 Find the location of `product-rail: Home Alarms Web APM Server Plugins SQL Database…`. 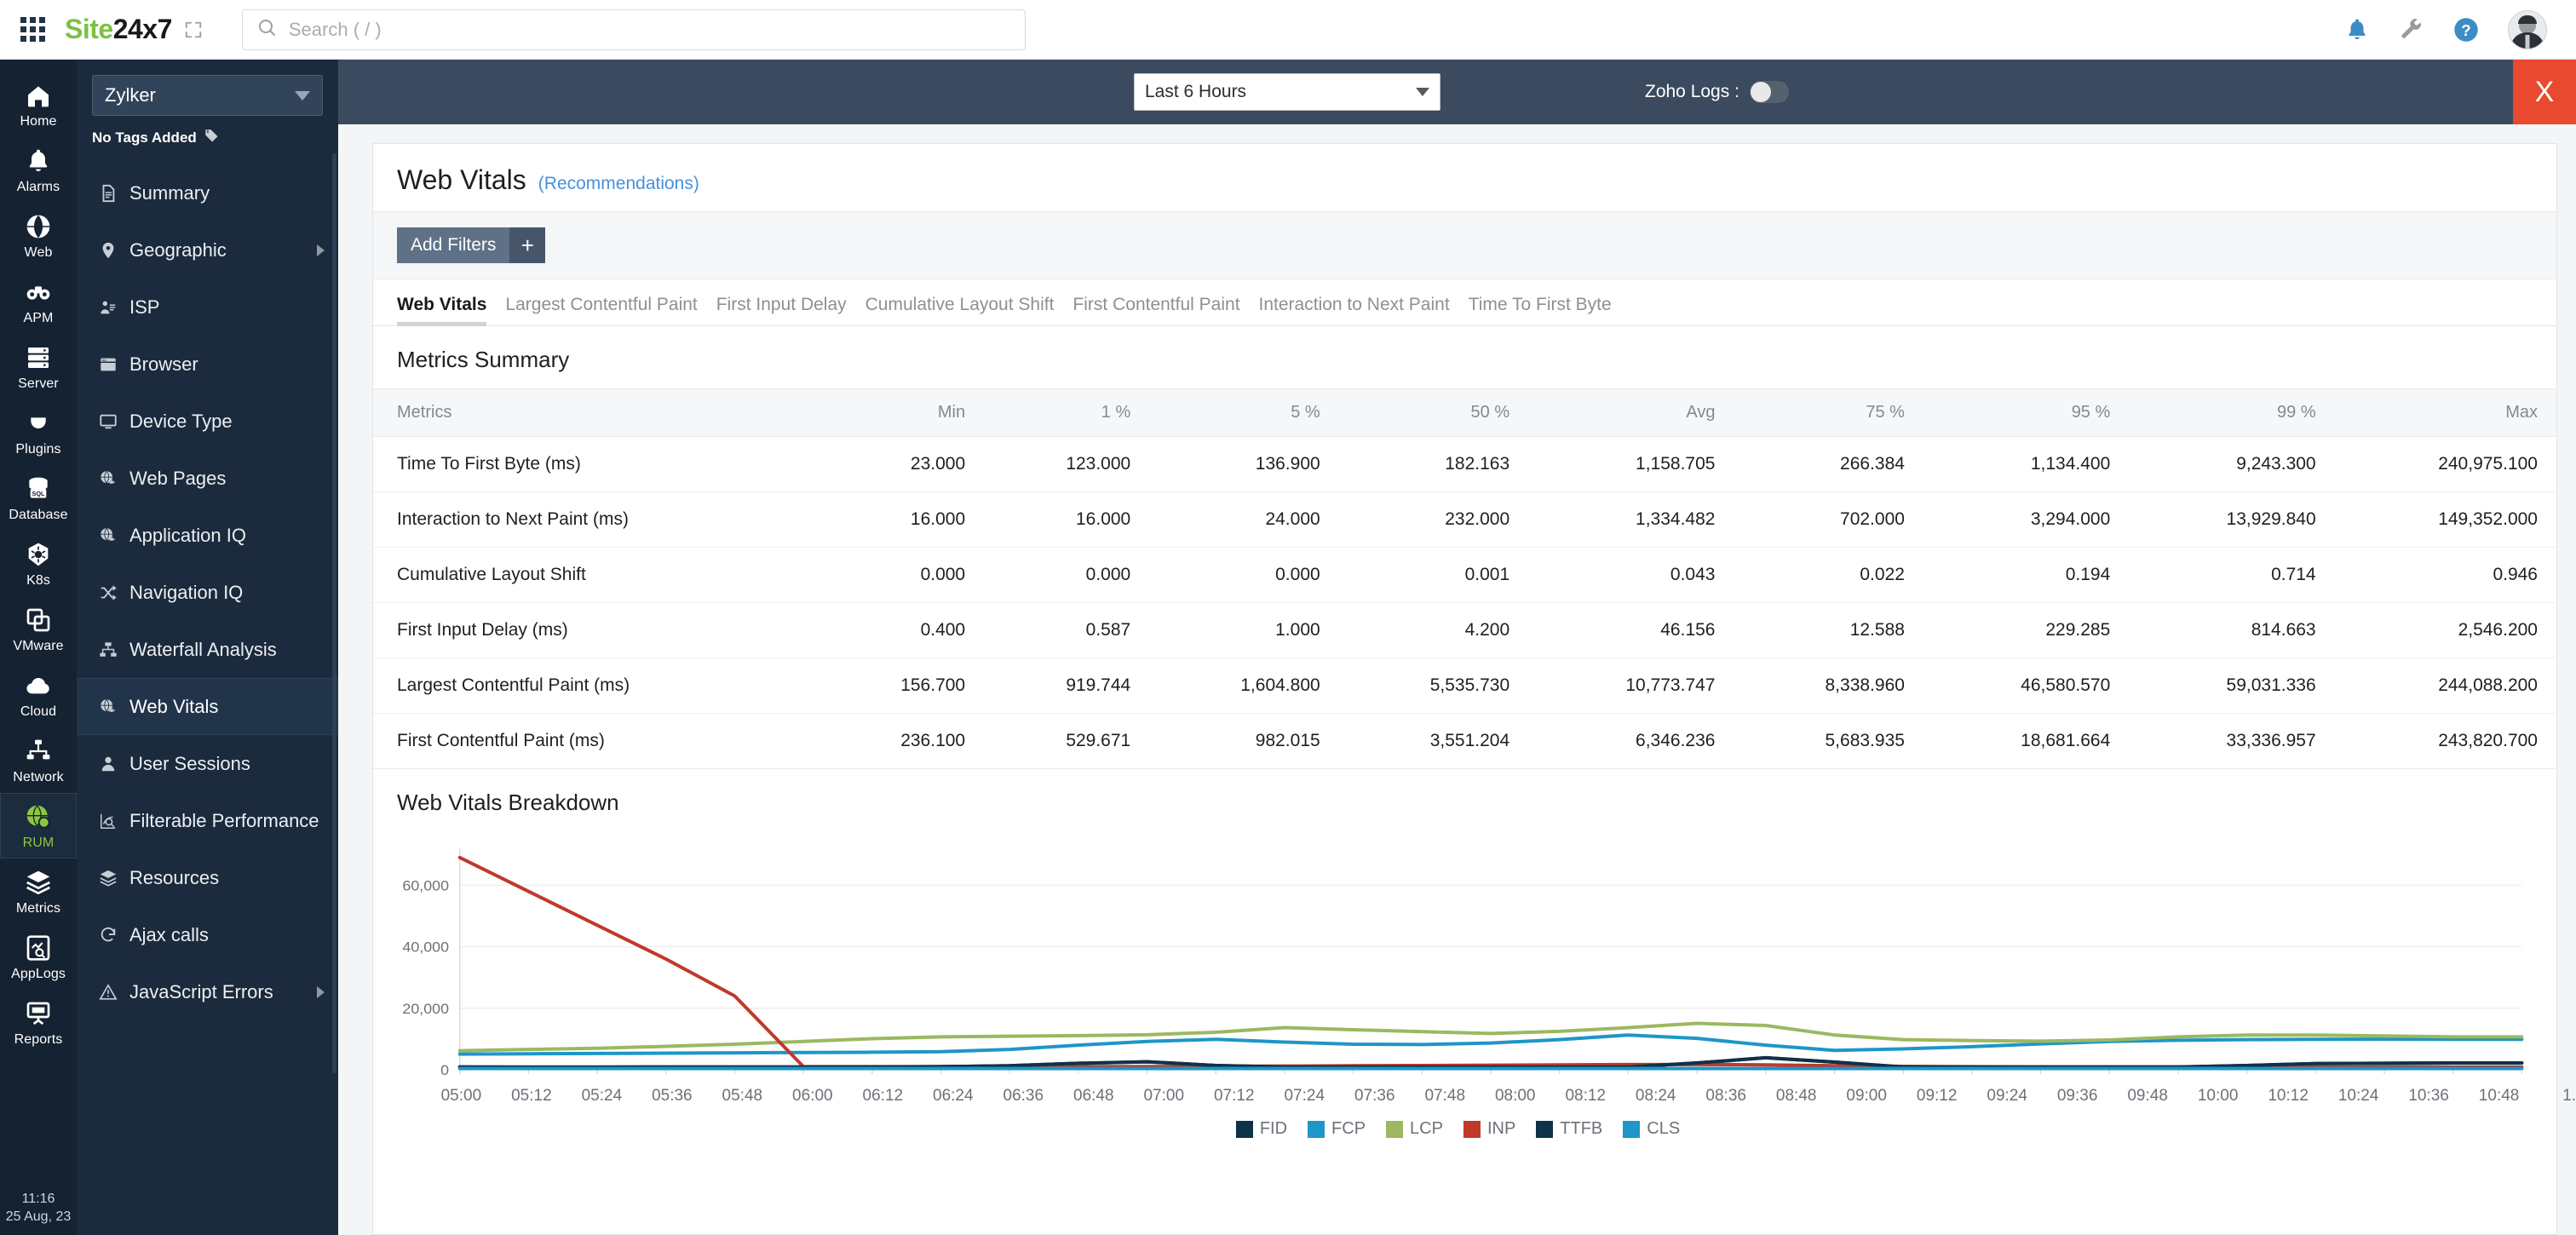

product-rail: Home Alarms Web APM Server Plugins SQL Database… is located at coordinates (38, 647).